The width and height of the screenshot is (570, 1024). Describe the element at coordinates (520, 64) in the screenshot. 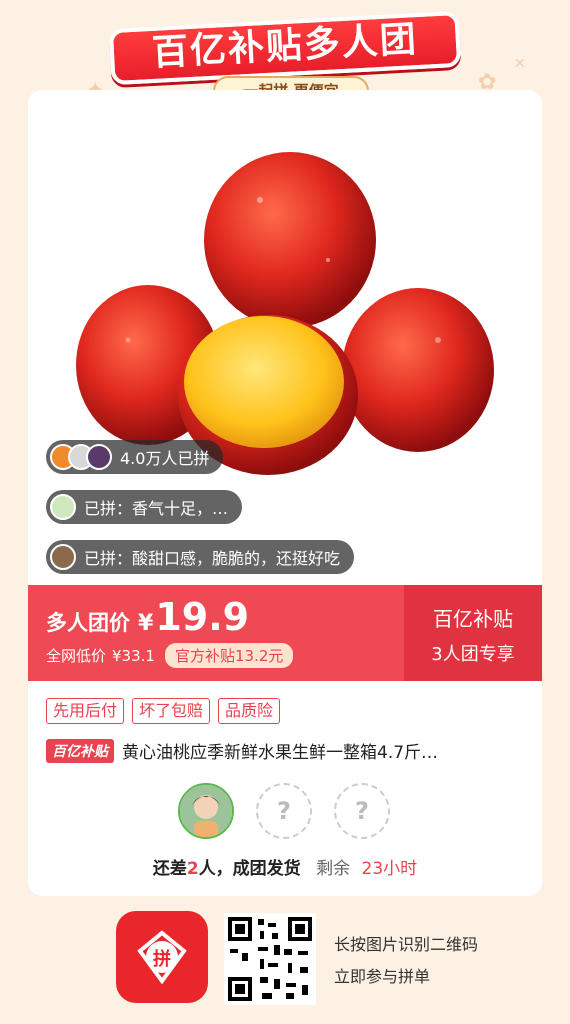

I see `cross-icon: ✕` at that location.